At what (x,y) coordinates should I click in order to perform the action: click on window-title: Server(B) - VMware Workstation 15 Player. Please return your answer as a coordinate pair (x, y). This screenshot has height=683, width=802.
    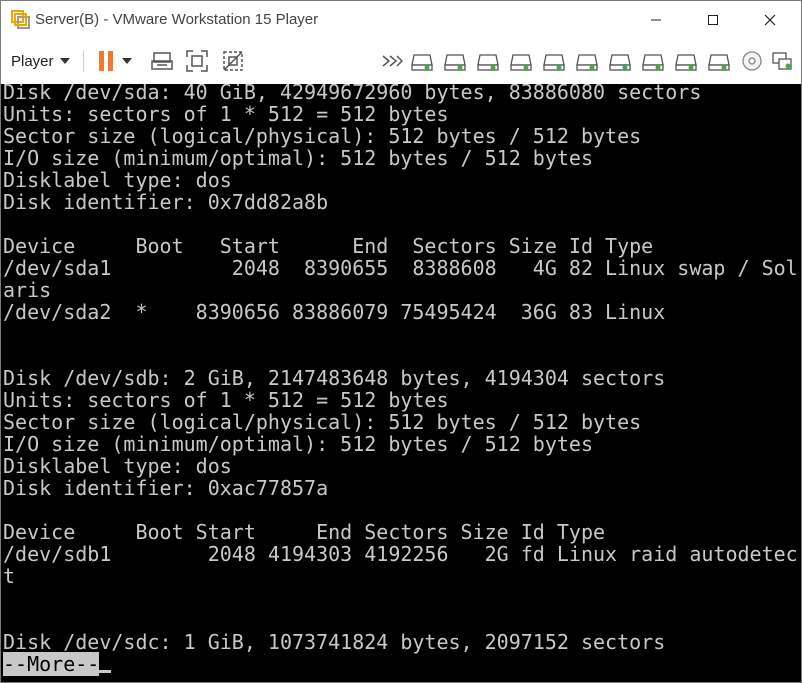
    Looking at the image, I should click on (177, 19).